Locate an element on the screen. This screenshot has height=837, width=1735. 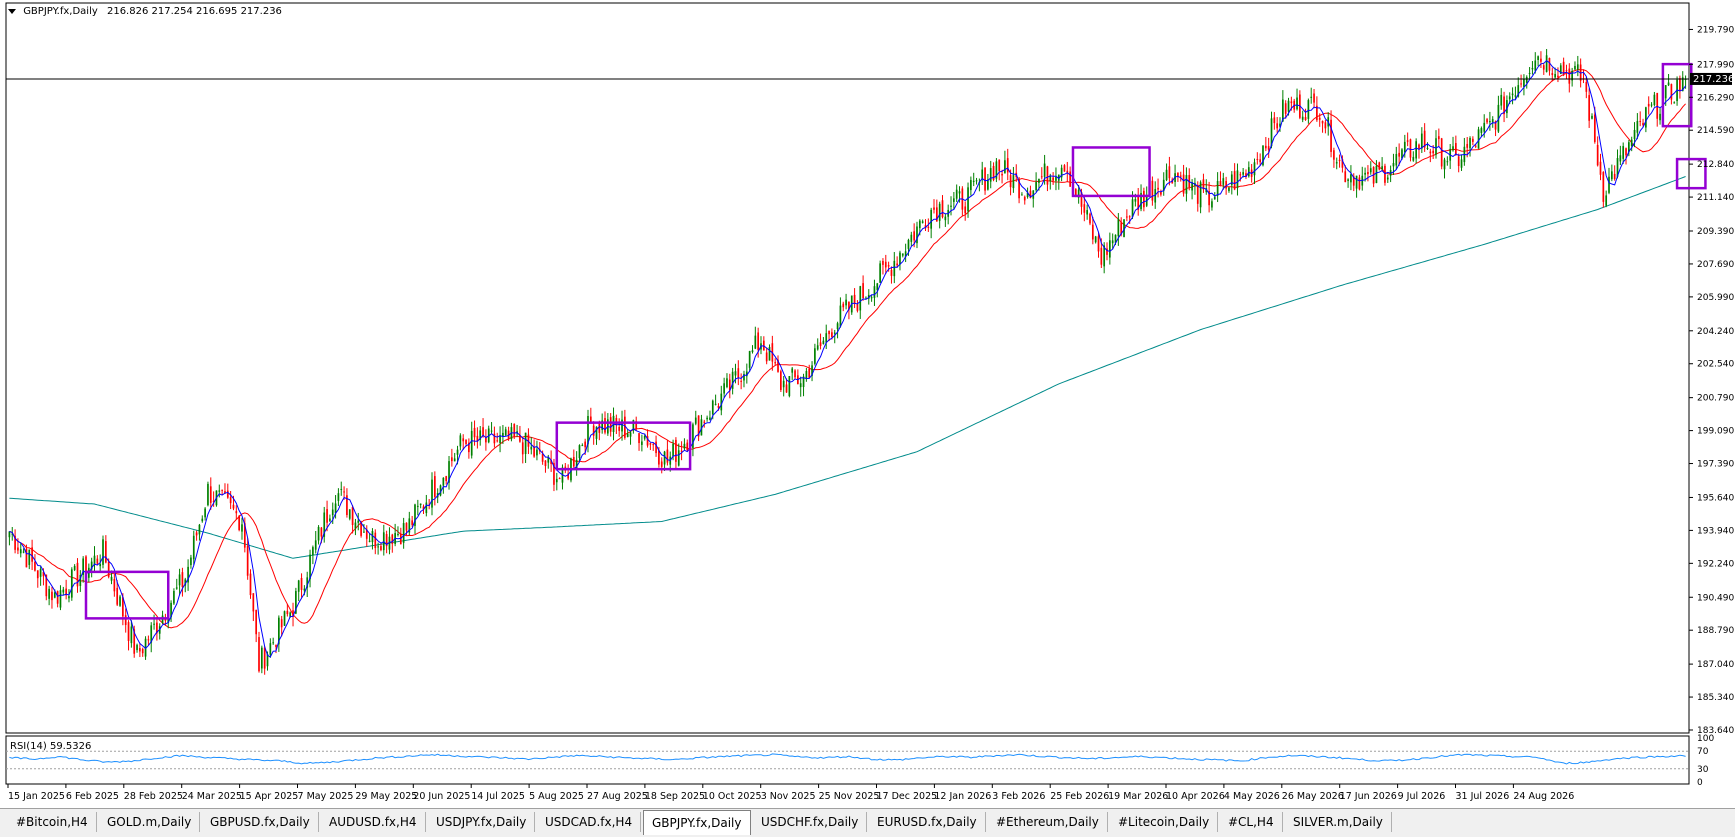
tab-litecoin-daily: #Litecoin,Daily is located at coordinates (1164, 822).